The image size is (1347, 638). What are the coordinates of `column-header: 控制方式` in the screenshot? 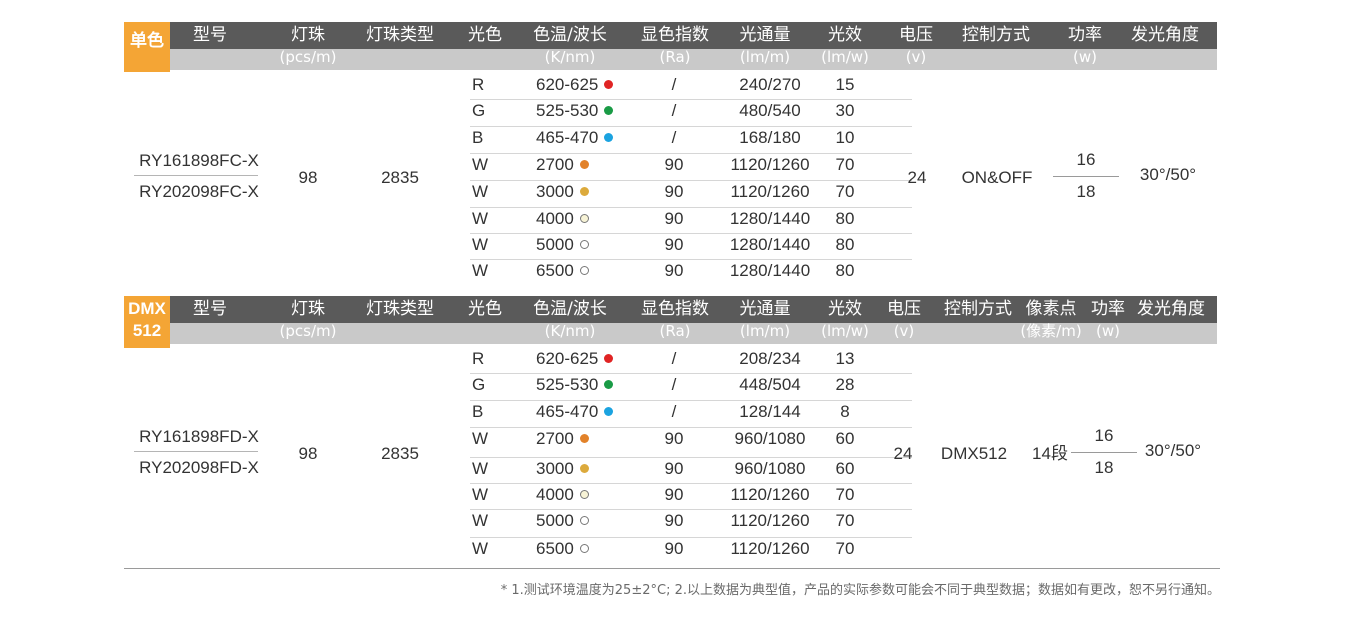 It's located at (996, 35).